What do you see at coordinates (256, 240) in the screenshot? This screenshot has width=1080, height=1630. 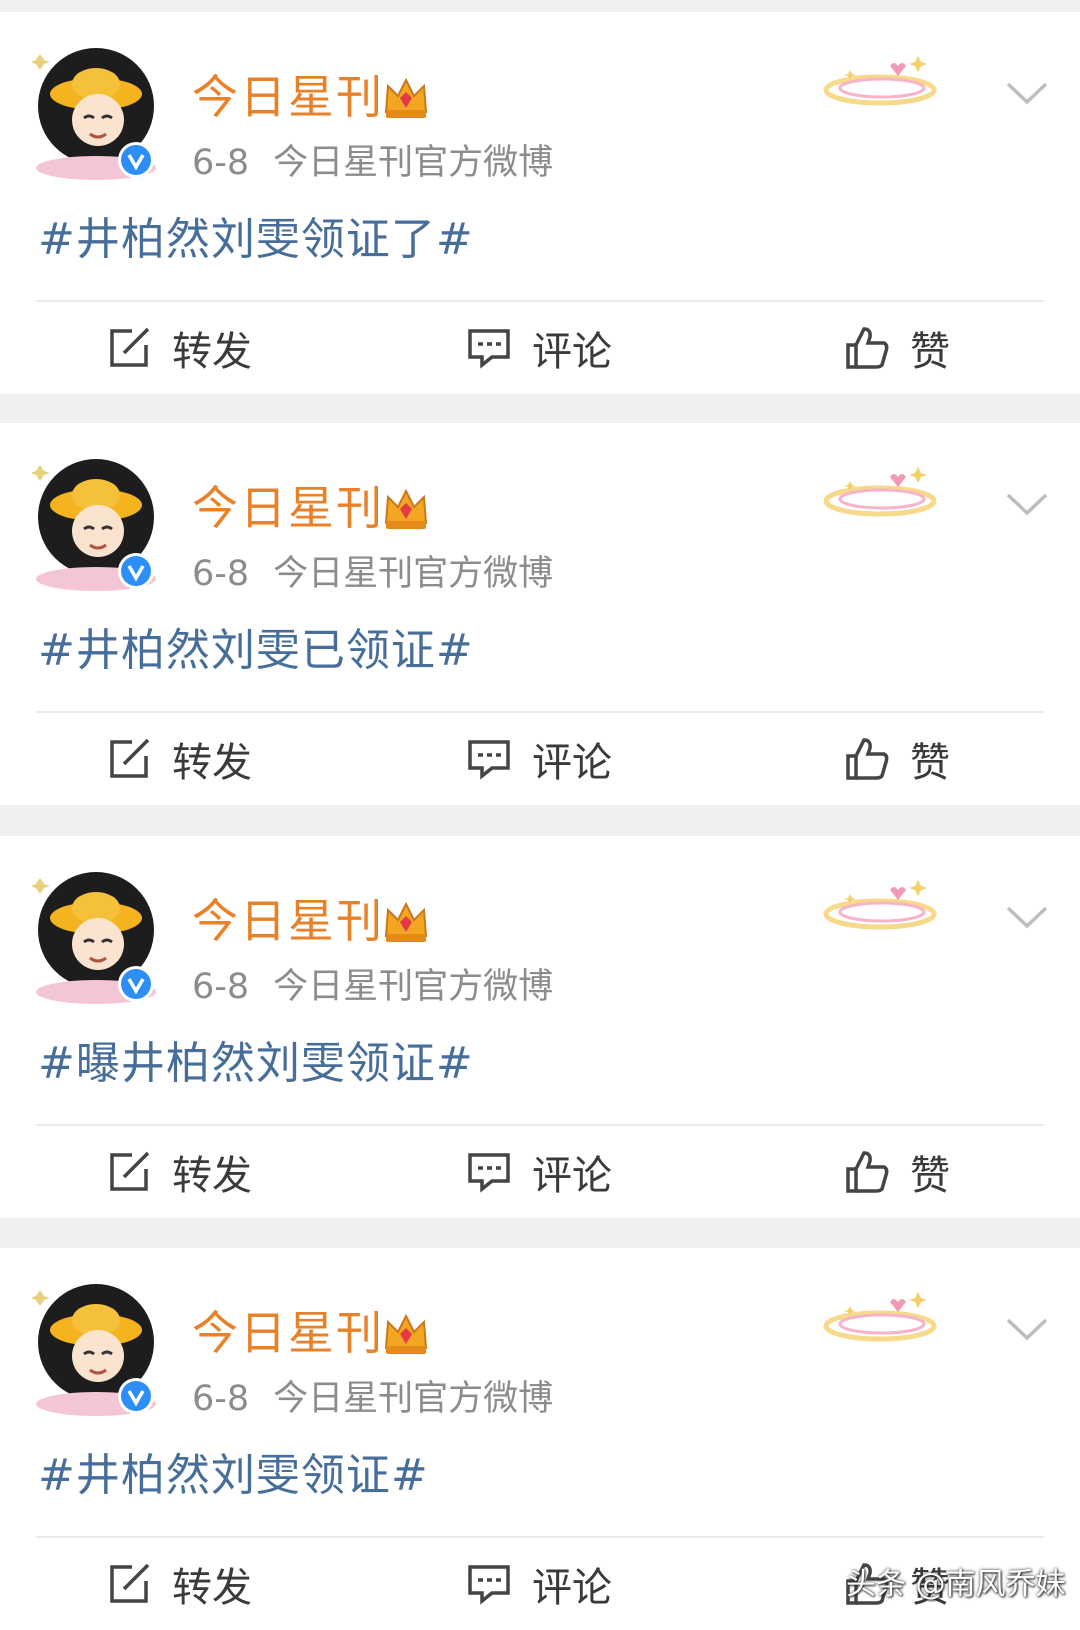 I see `post-text-hashtag: #井柏然刘雯领证了#` at bounding box center [256, 240].